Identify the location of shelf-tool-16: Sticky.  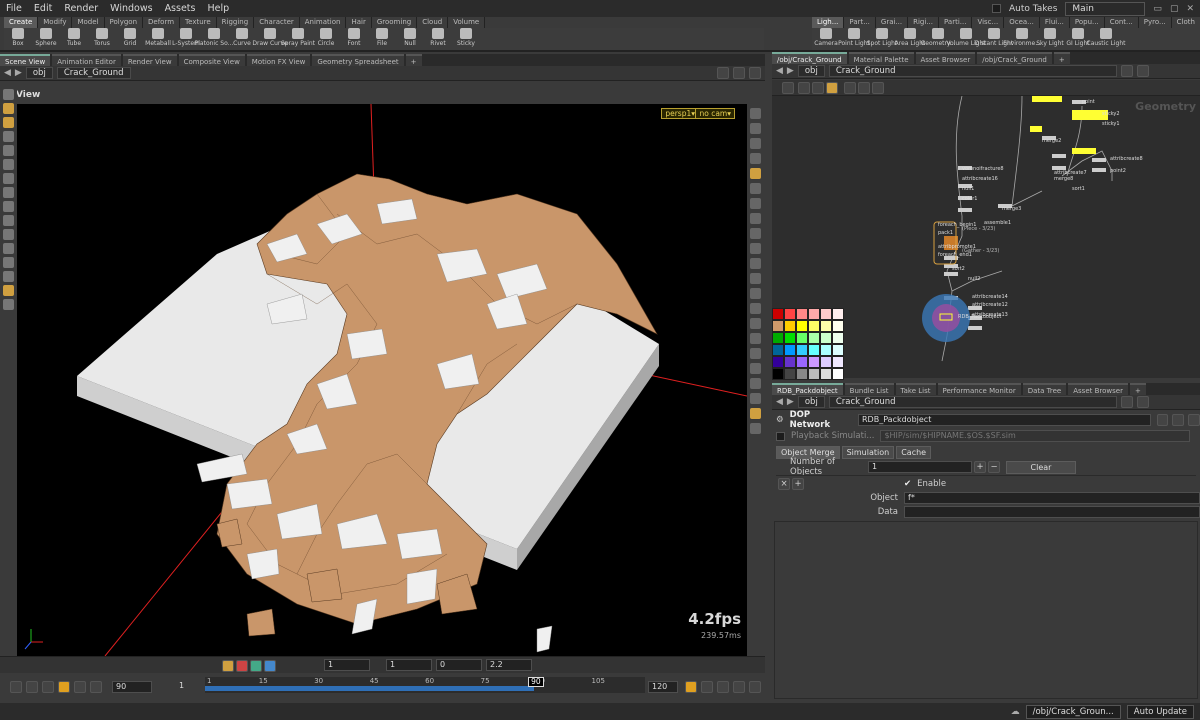
(466, 39).